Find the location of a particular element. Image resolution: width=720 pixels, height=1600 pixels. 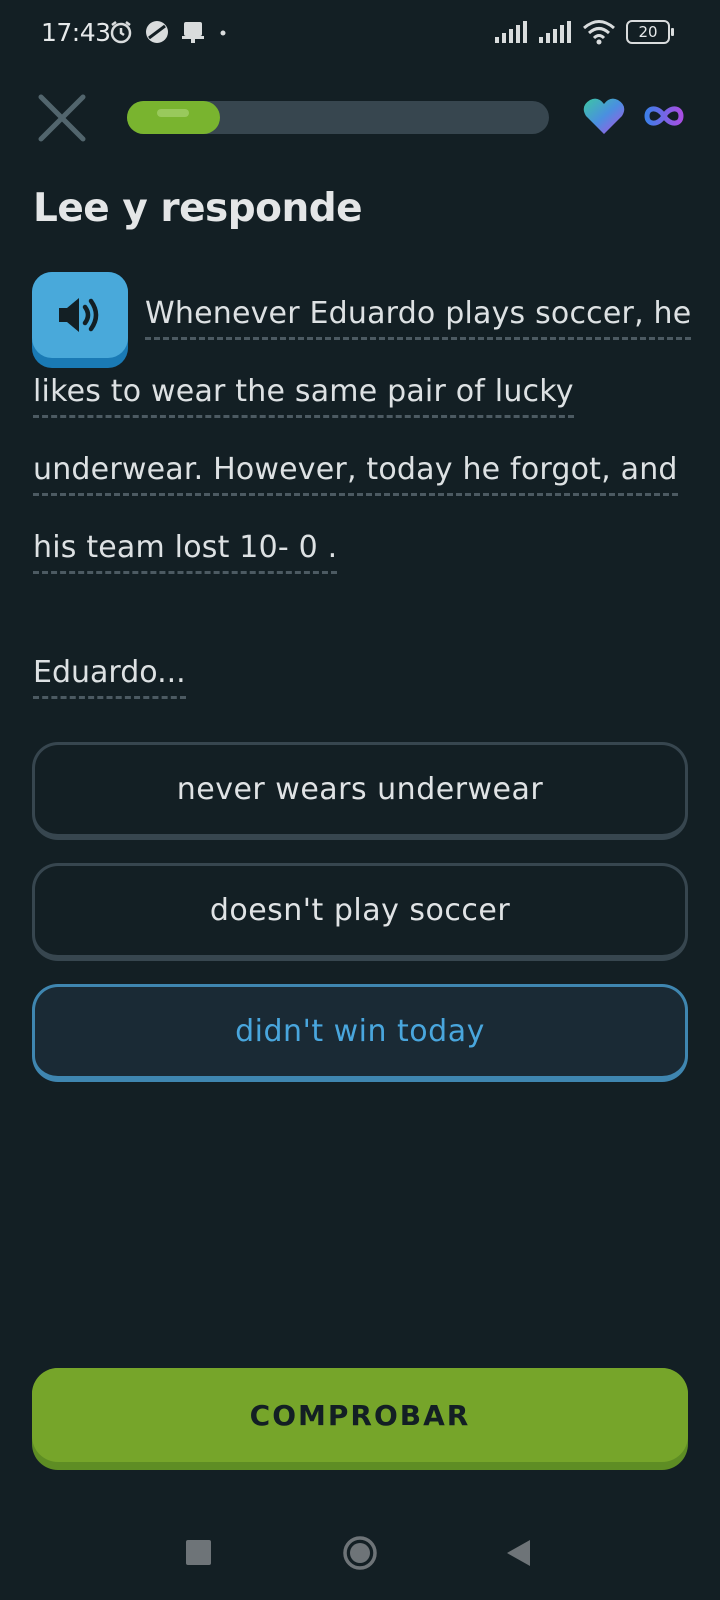

answer-option-label: never wears underwear is located at coordinates (360, 789).